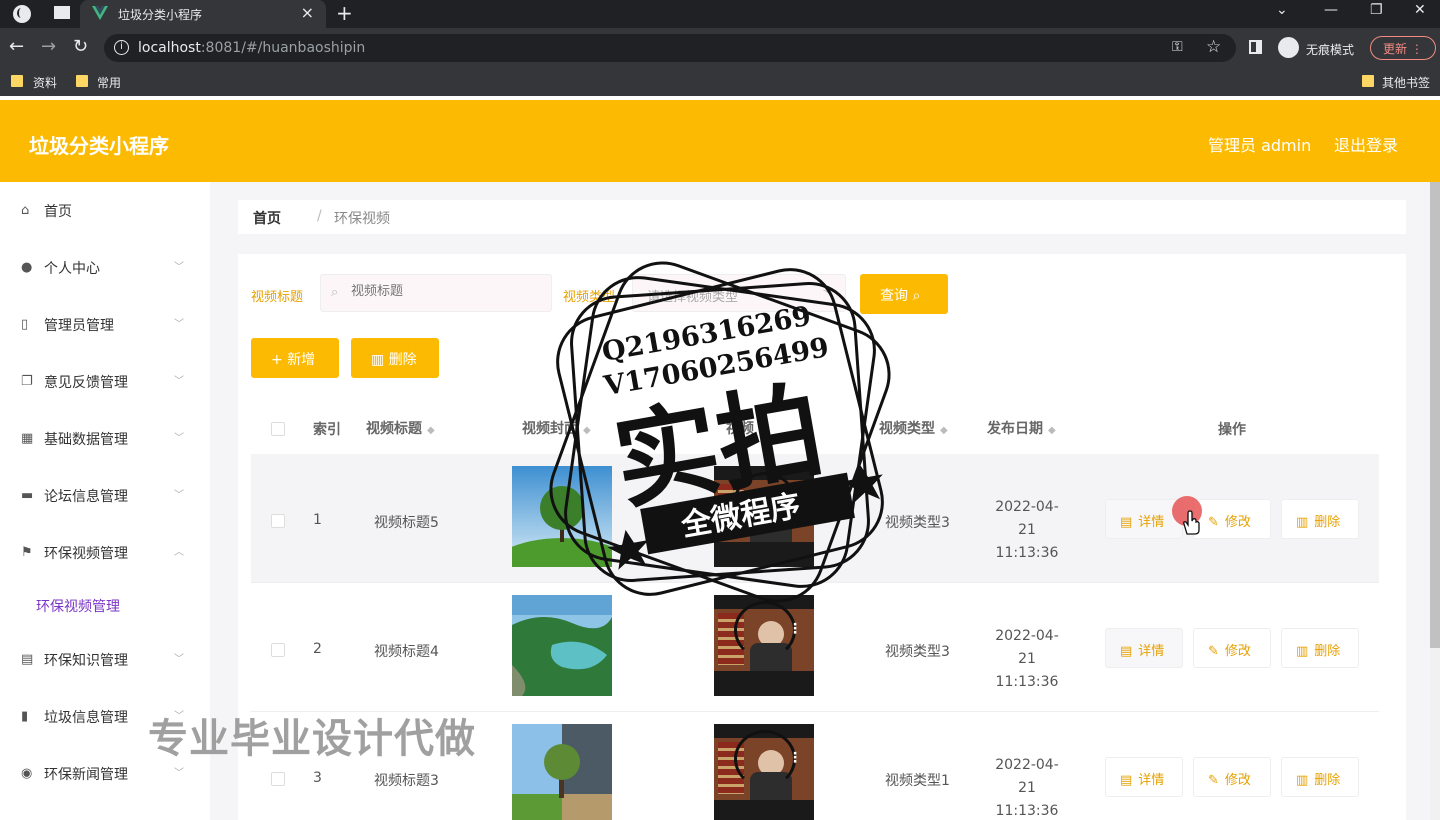 Image resolution: width=1440 pixels, height=820 pixels. Describe the element at coordinates (16, 47) in the screenshot. I see `back-icon: ←` at that location.